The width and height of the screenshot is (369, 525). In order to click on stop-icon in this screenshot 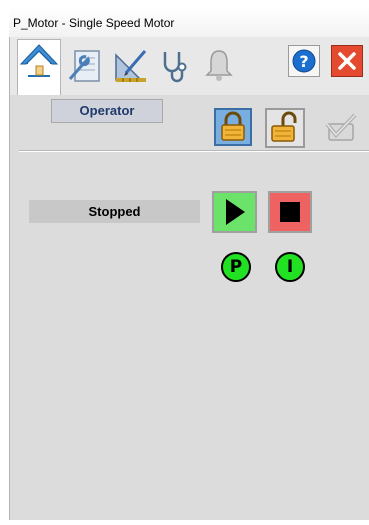, I will do `click(290, 212)`.